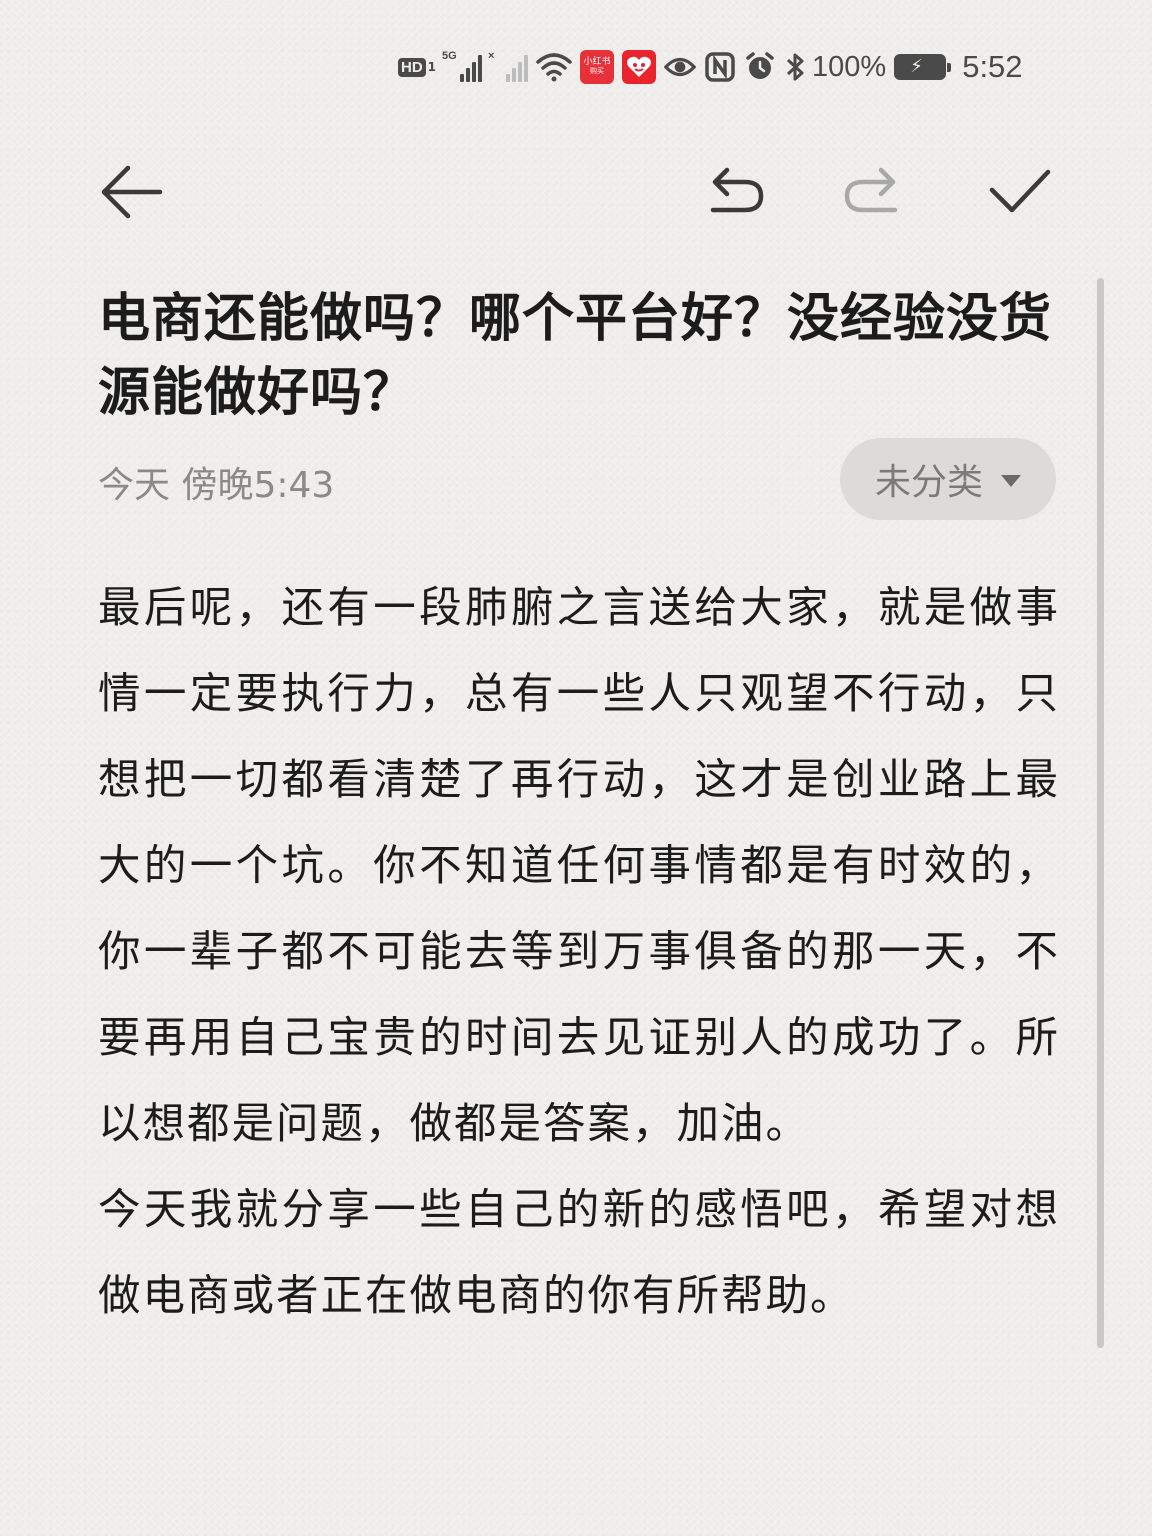 The height and width of the screenshot is (1536, 1152). I want to click on sim2-status-label: ×, so click(491, 56).